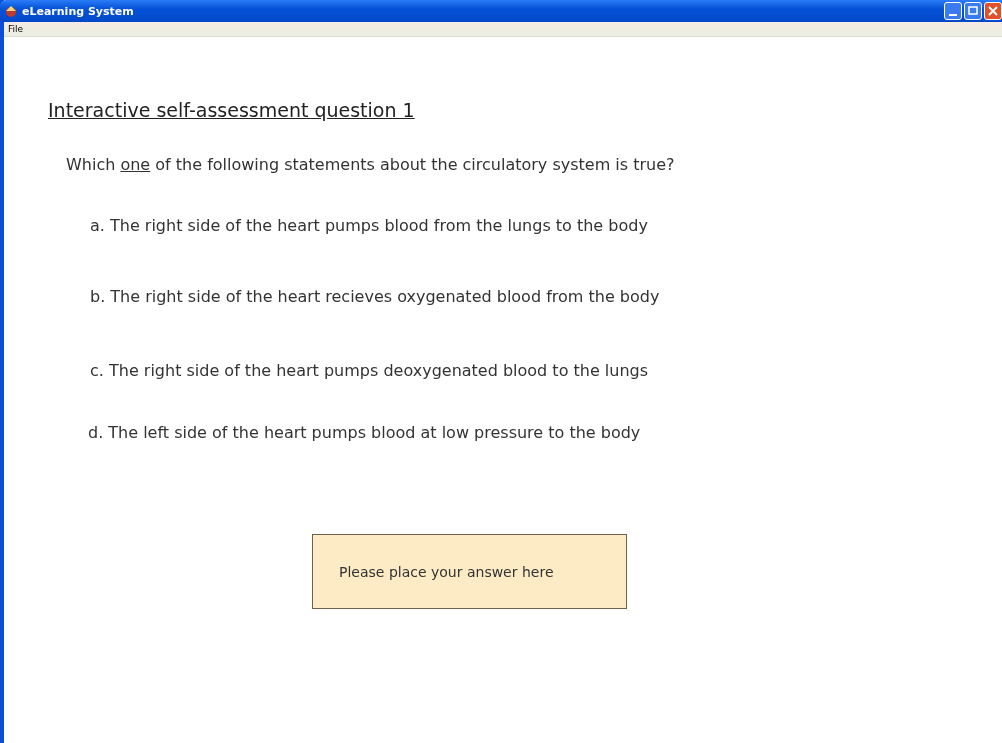  What do you see at coordinates (953, 15) in the screenshot?
I see `minimize-icon` at bounding box center [953, 15].